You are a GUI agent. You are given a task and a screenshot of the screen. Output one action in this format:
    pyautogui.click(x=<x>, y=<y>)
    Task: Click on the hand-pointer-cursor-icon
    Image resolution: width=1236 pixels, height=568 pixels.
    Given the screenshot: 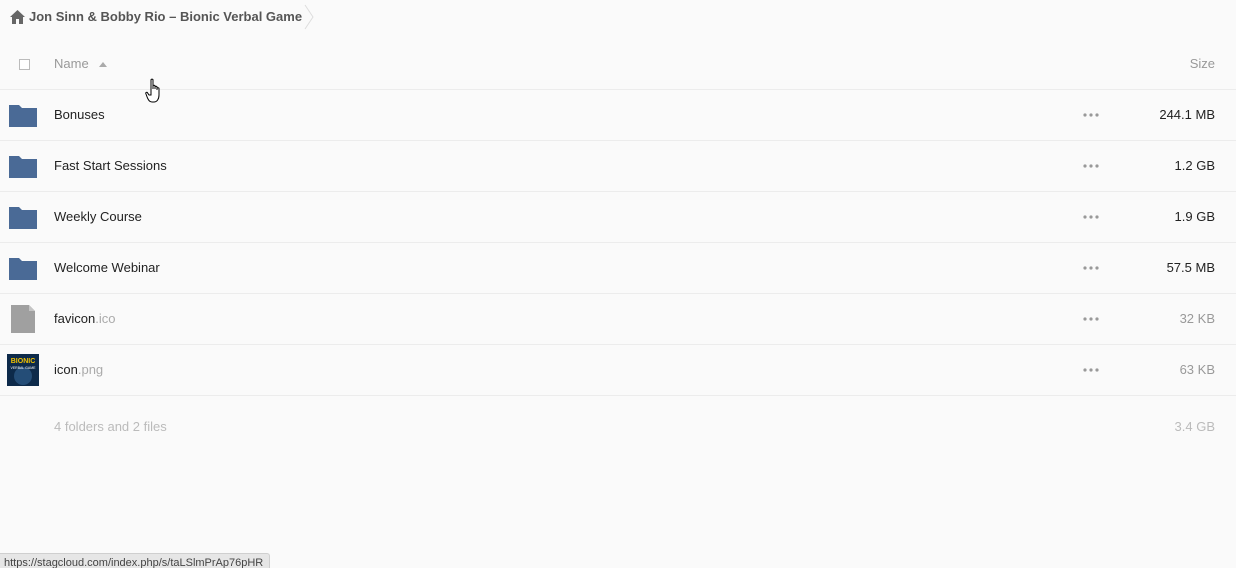 What is the action you would take?
    pyautogui.click(x=152, y=90)
    